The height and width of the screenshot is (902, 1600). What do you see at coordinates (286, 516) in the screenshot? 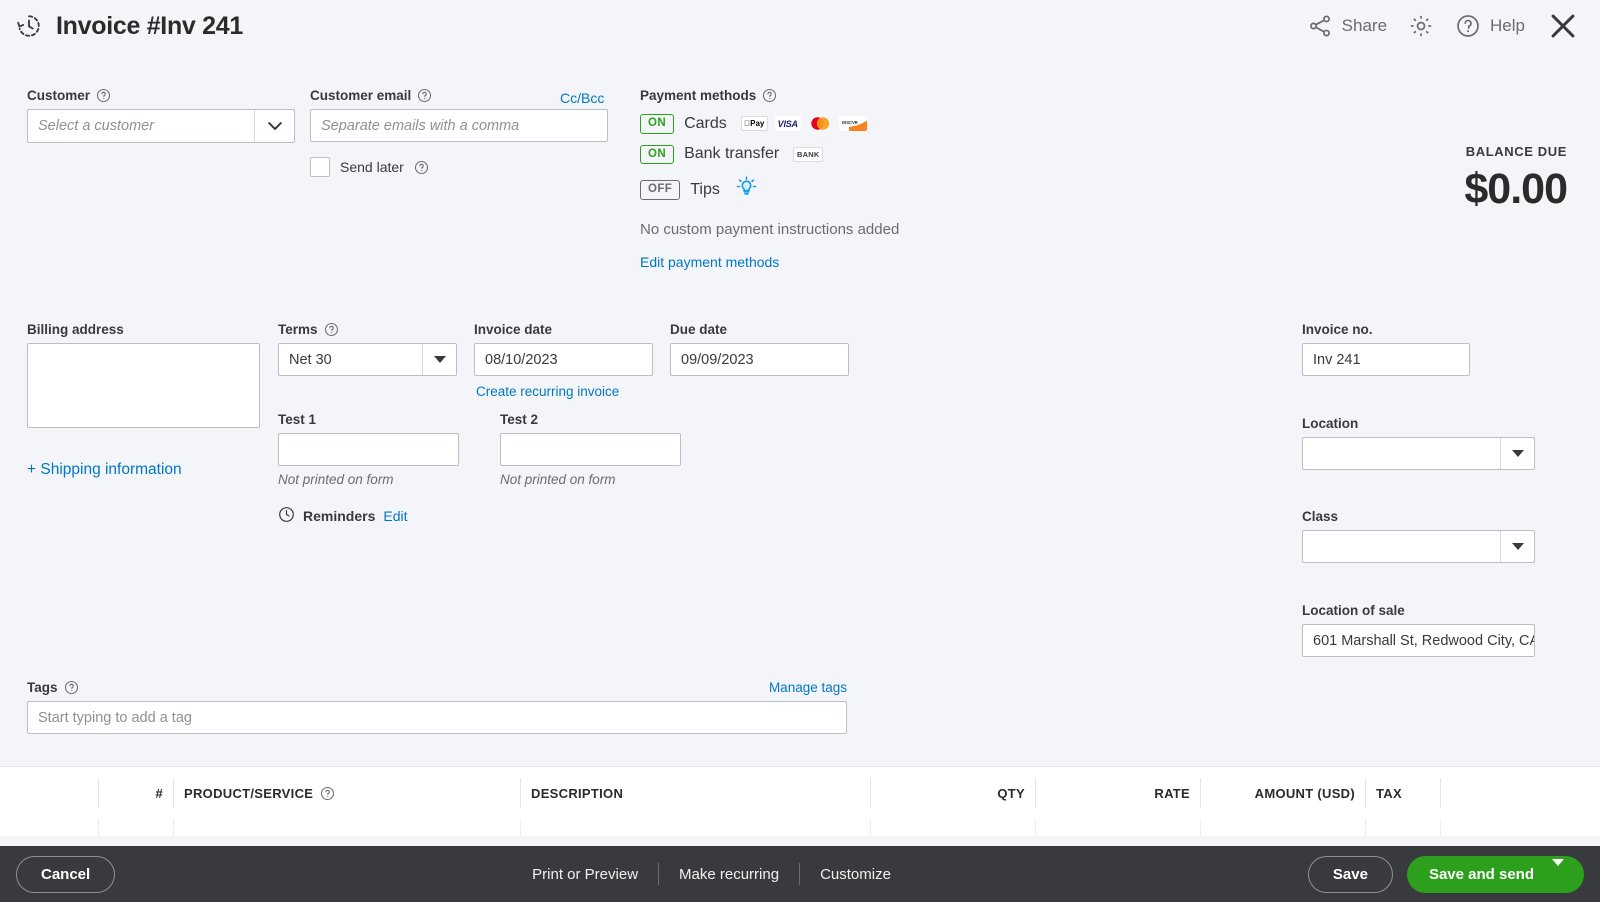
I see `clock-icon` at bounding box center [286, 516].